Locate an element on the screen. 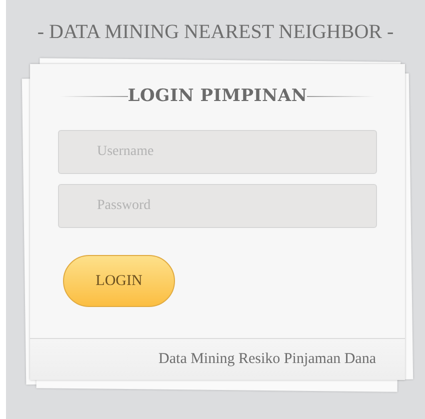  login-heading: LOGIN PIMPINAN is located at coordinates (218, 96).